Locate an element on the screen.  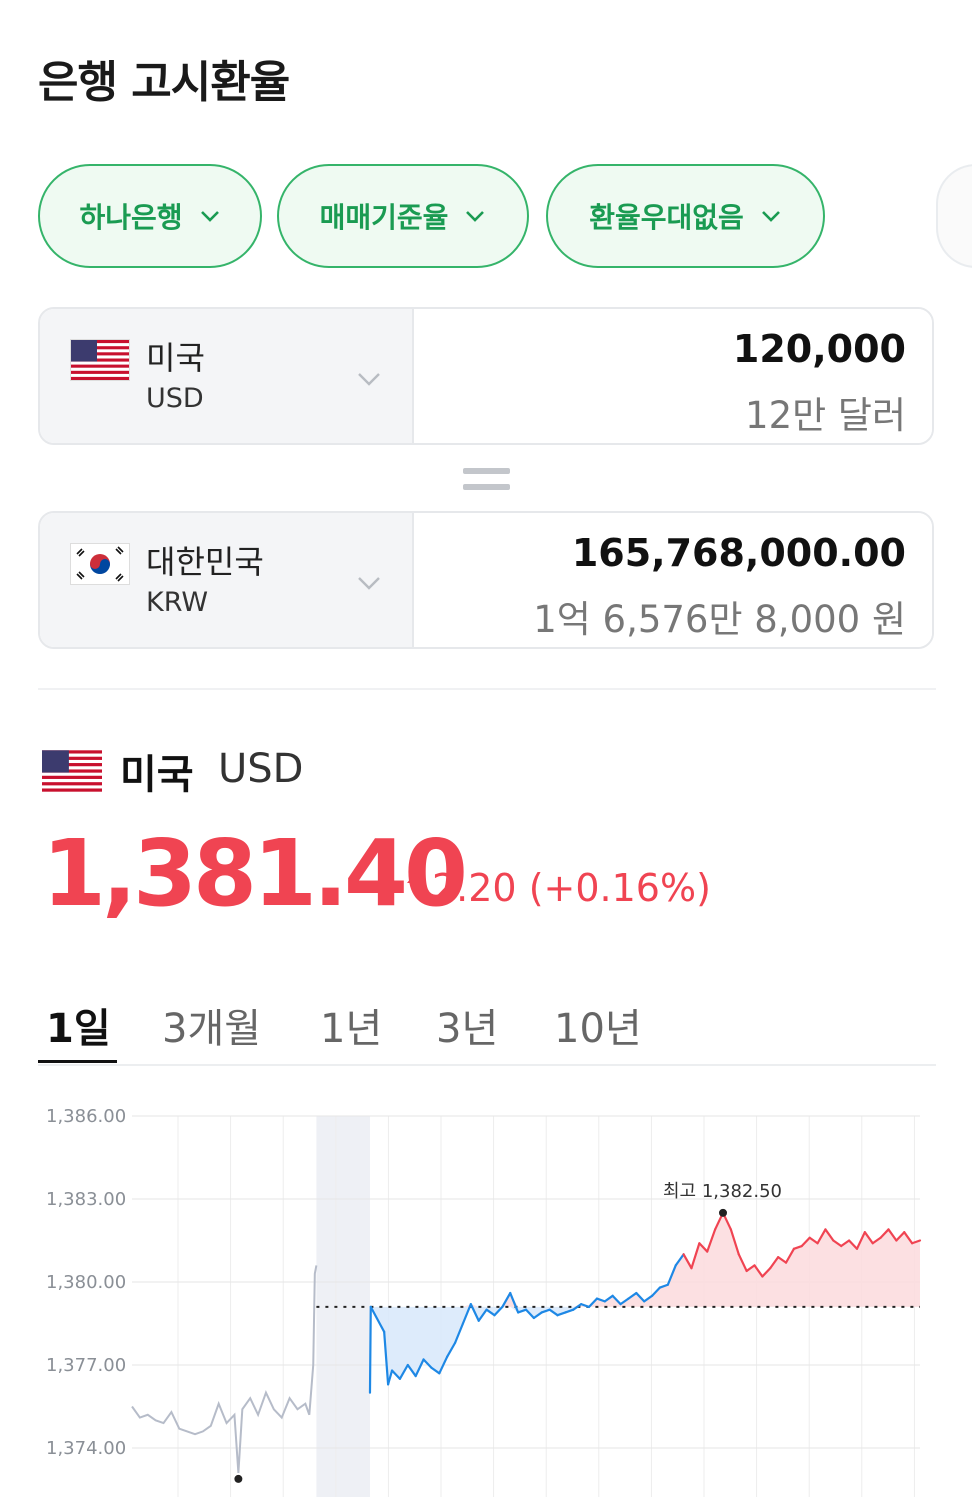
from-amount: 120,000 is located at coordinates (819, 349).